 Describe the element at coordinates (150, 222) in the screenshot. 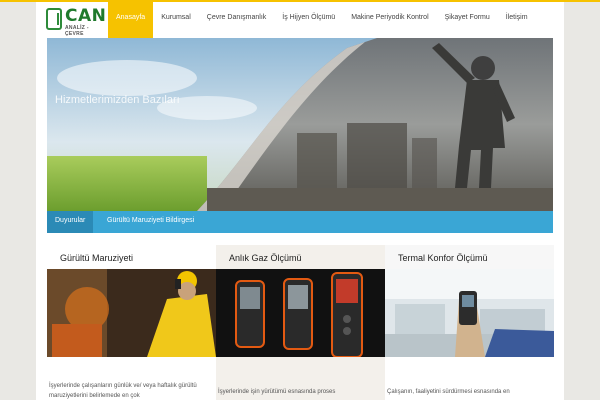

I see `news-item: Gürültü Maruziyeti Bildirgesi` at that location.